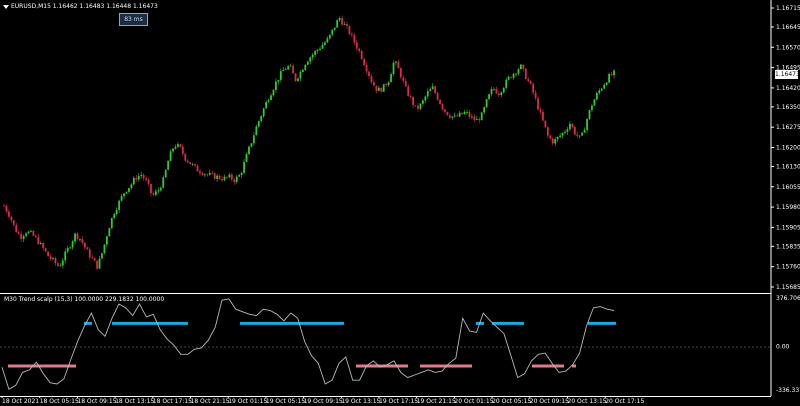 This screenshot has height=406, width=800. What do you see at coordinates (59, 401) in the screenshot?
I see `time-tick-label: 18 Oct 05:15` at bounding box center [59, 401].